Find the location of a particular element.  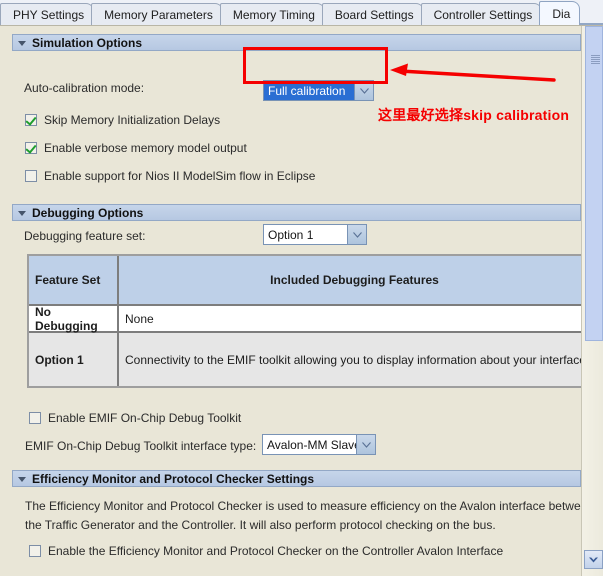

table-row: No Debugging None is located at coordinates (305, 319).